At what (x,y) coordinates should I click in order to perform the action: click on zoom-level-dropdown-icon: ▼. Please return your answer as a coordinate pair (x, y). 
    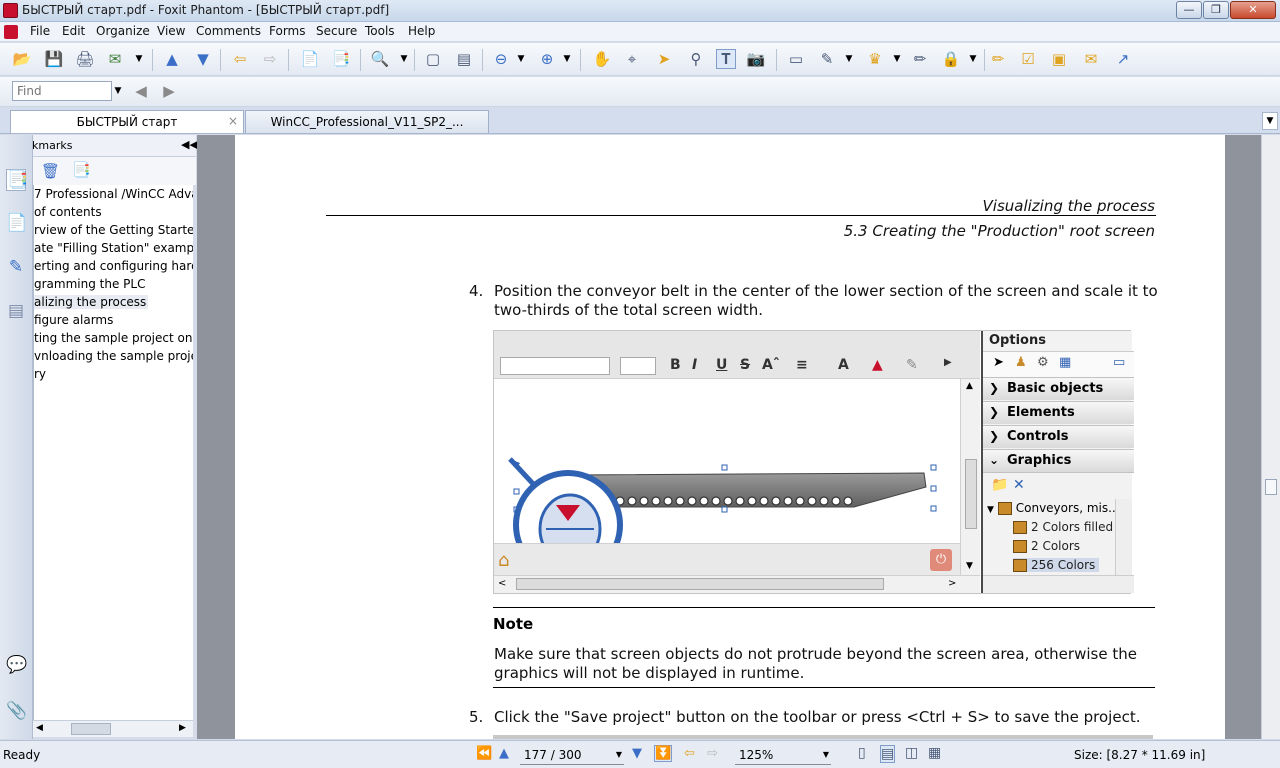
    Looking at the image, I should click on (826, 754).